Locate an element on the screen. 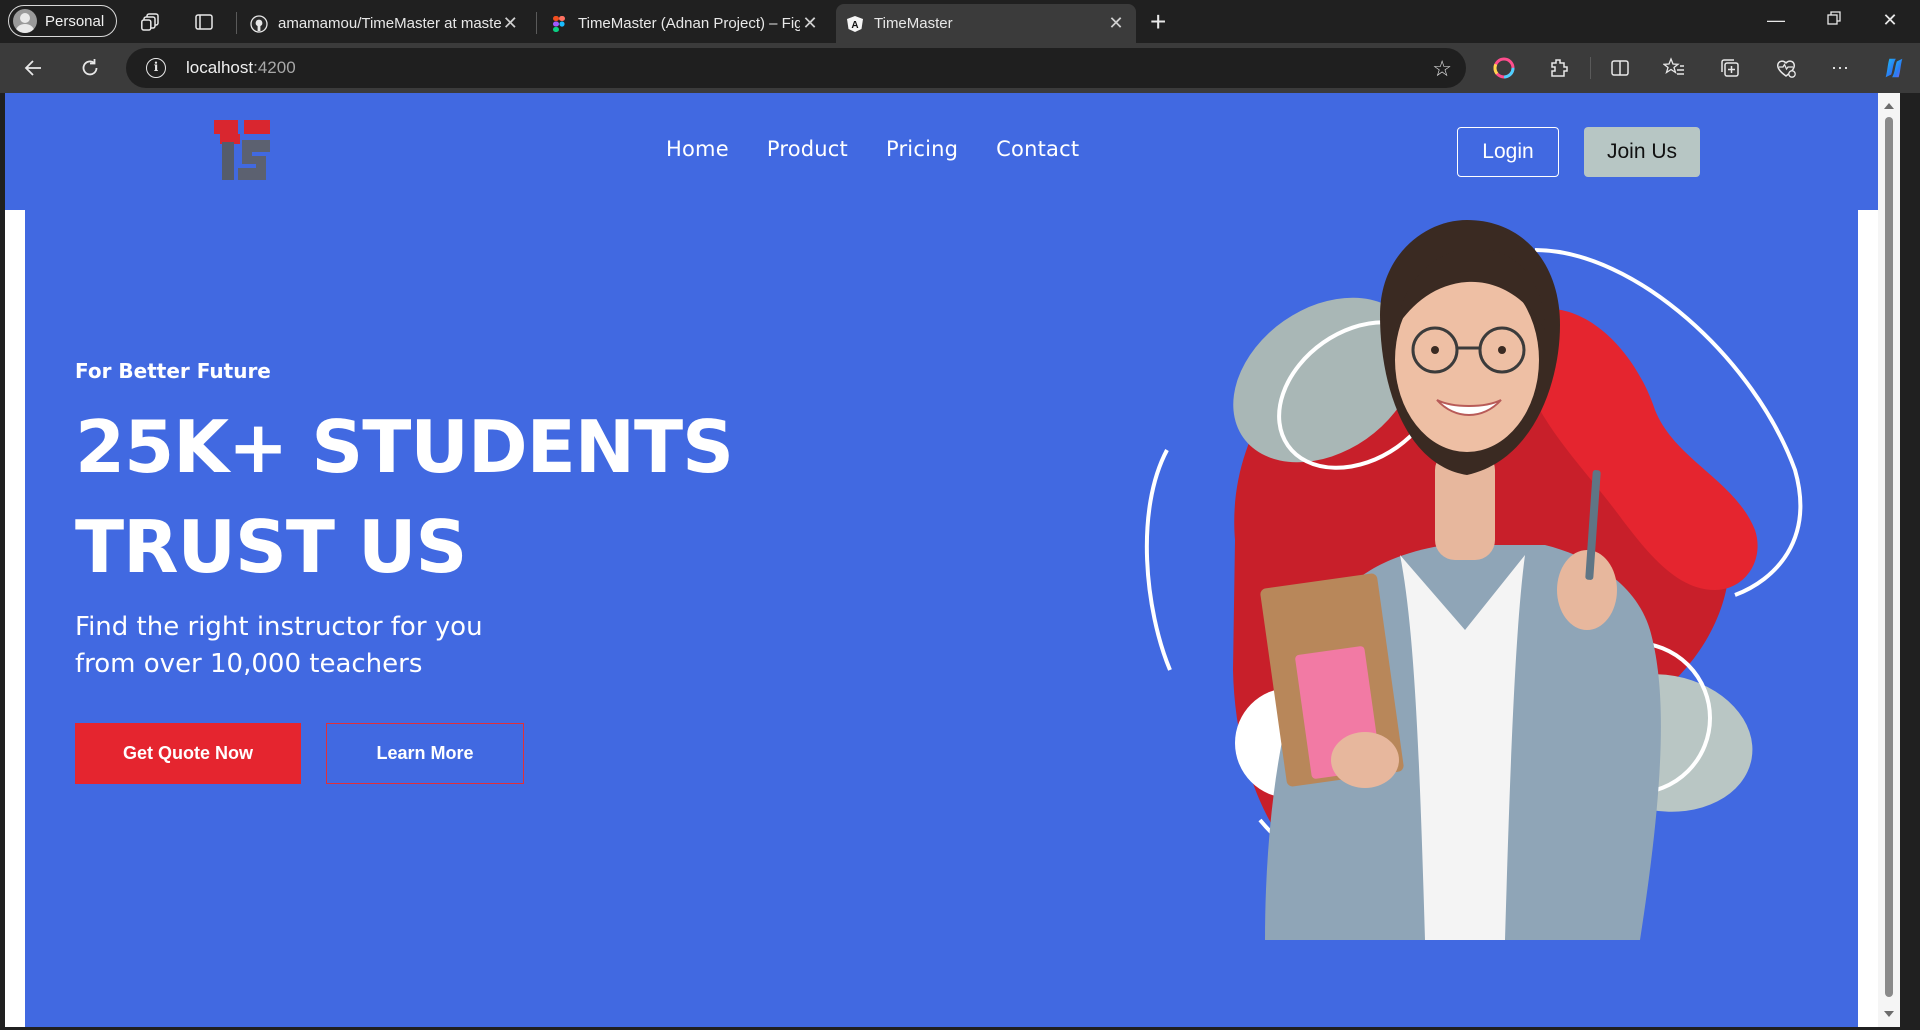  workspaces-icon is located at coordinates (151, 22).